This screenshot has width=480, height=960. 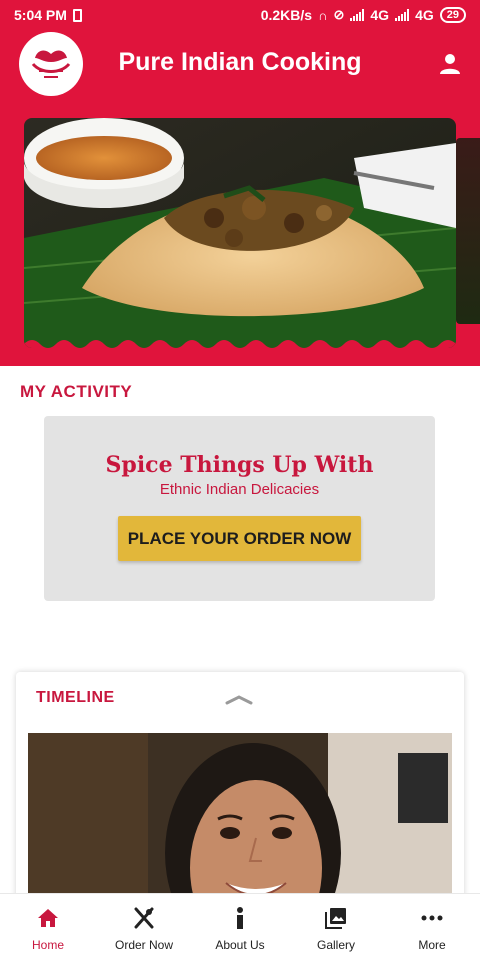 I want to click on network-type-2: 4G, so click(x=424, y=15).